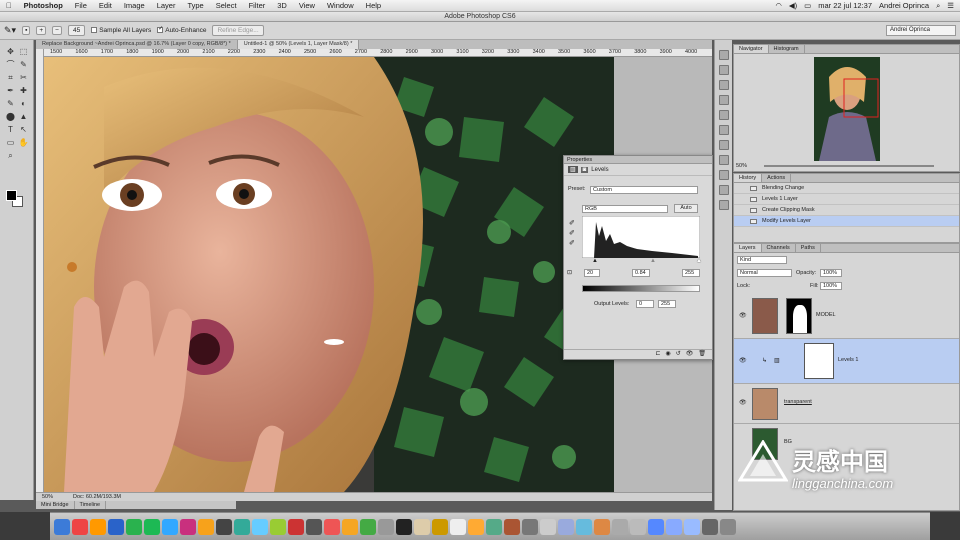 The height and width of the screenshot is (540, 960). What do you see at coordinates (724, 70) in the screenshot?
I see `history-panel-icon` at bounding box center [724, 70].